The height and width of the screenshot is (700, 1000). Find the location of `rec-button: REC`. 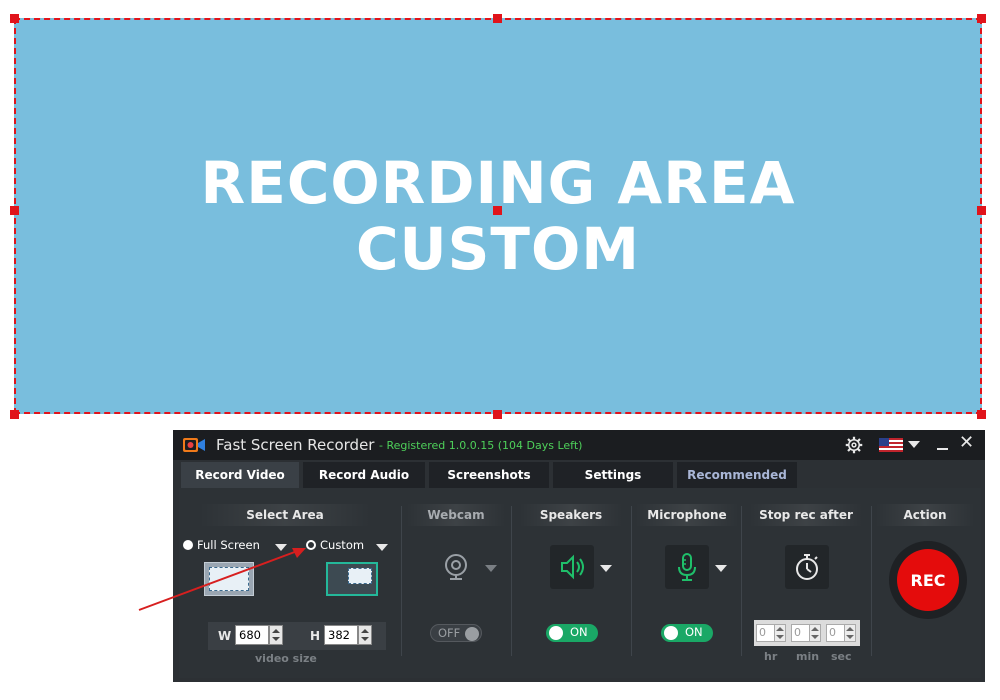

rec-button: REC is located at coordinates (928, 580).